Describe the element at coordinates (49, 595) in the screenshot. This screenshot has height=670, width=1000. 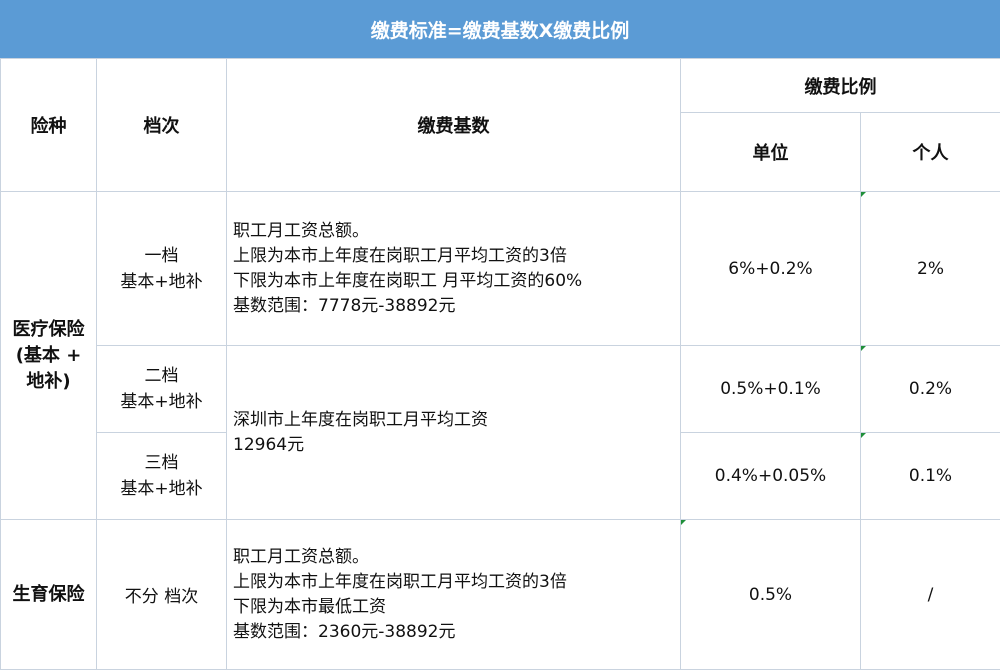
I see `maternity-insurance-cell: 生育保险` at that location.